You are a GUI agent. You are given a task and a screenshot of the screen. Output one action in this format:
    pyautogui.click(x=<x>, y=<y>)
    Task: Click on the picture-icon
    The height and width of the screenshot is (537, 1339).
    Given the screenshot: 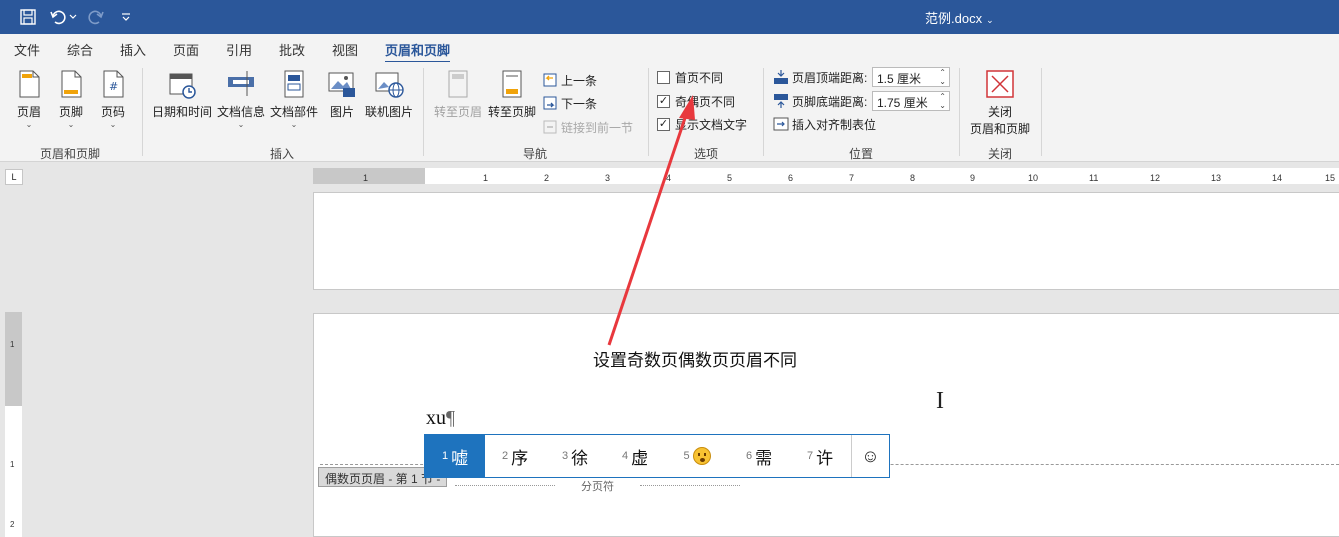 What is the action you would take?
    pyautogui.click(x=342, y=84)
    